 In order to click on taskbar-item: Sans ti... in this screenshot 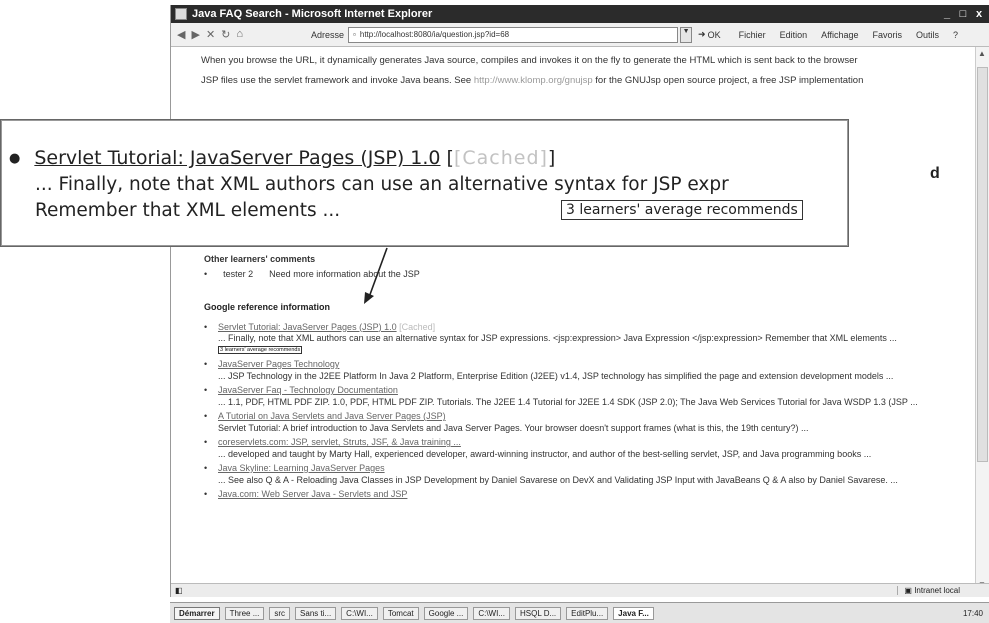, I will do `click(316, 613)`.